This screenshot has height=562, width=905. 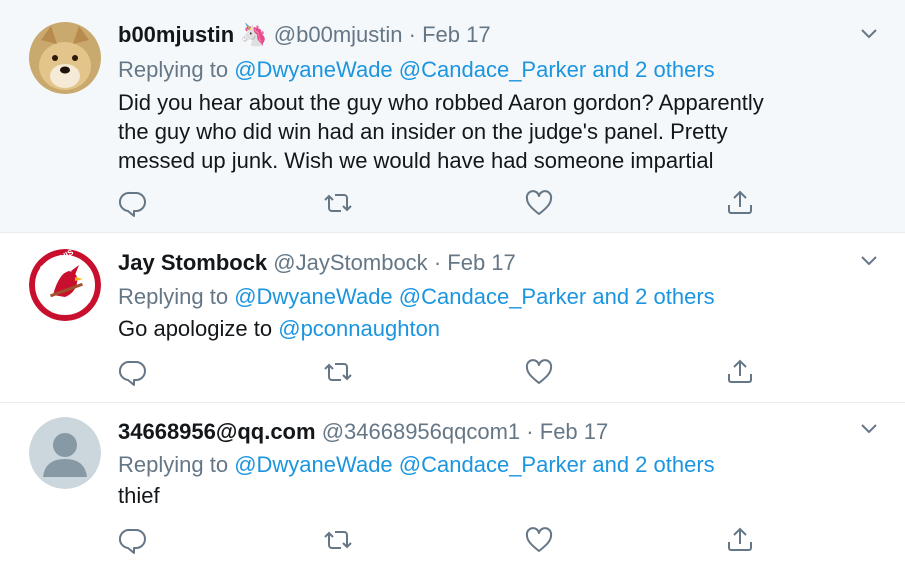 I want to click on unicorn-emoji: 🦄, so click(x=254, y=34).